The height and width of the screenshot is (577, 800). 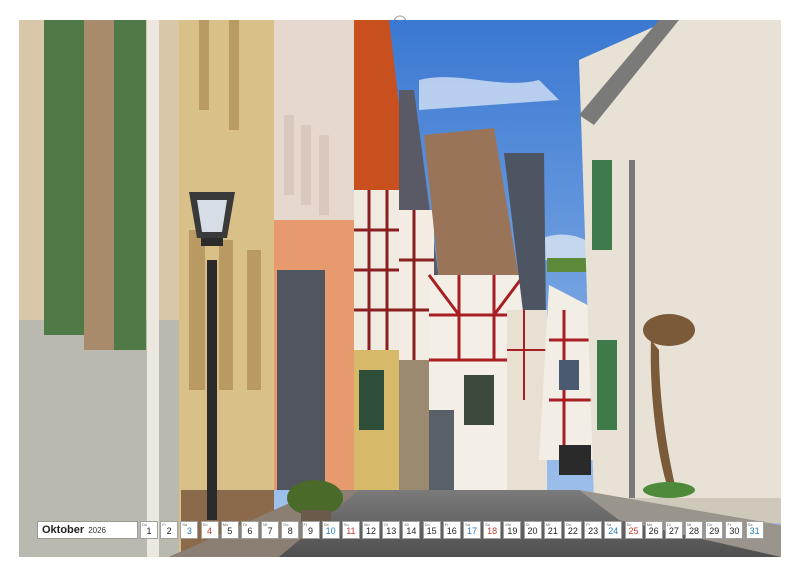 I want to click on day-cell: Di 20, so click(x=532, y=530).